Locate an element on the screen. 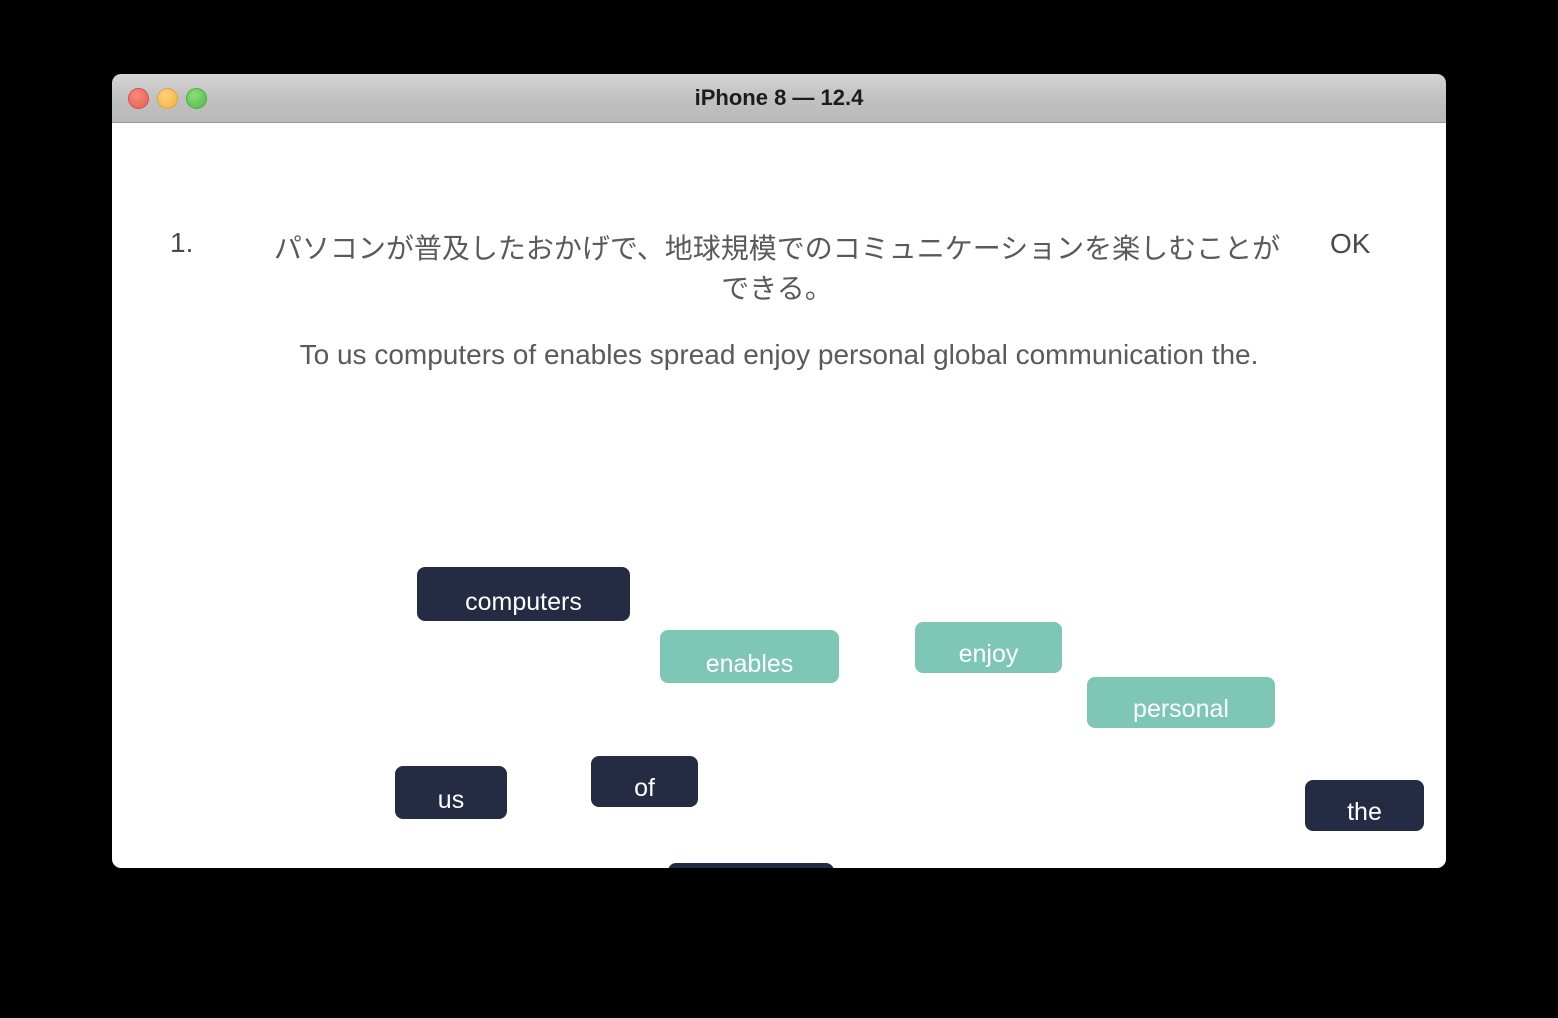 The height and width of the screenshot is (1018, 1558). word-tile-label: of is located at coordinates (644, 788).